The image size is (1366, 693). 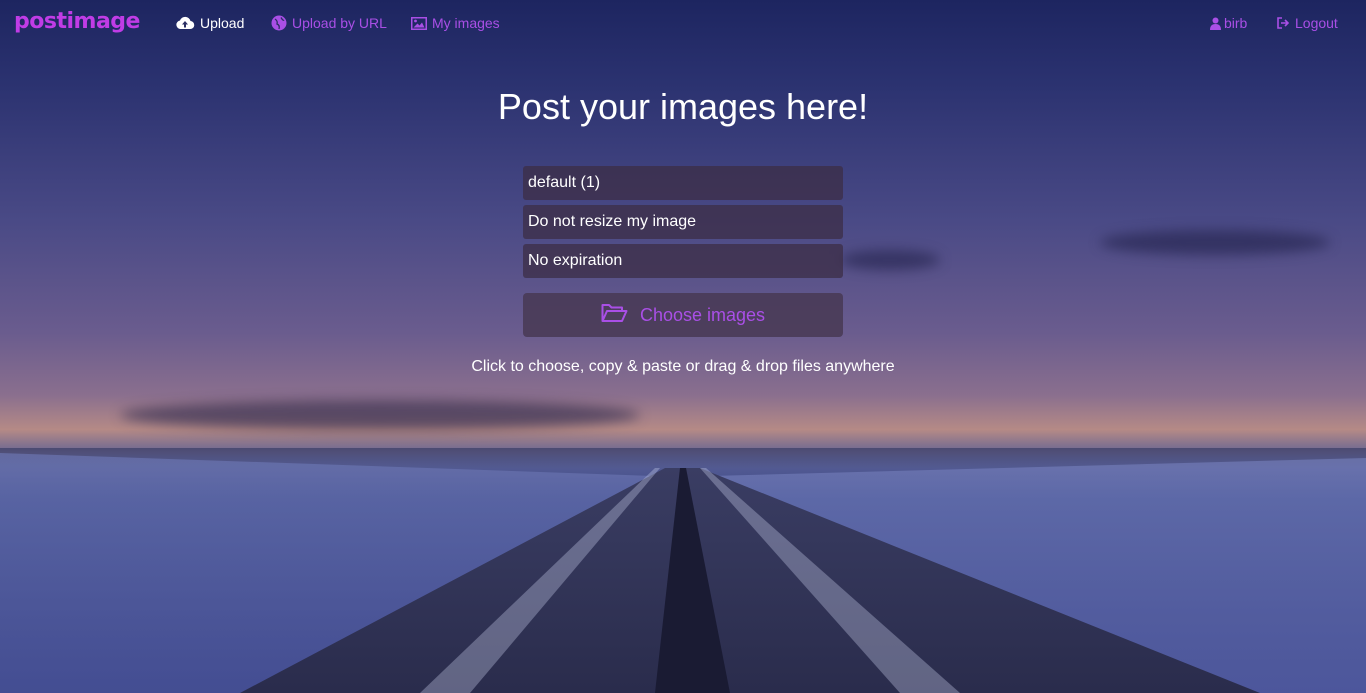 I want to click on choose-images-label: Choose images, so click(x=702, y=314).